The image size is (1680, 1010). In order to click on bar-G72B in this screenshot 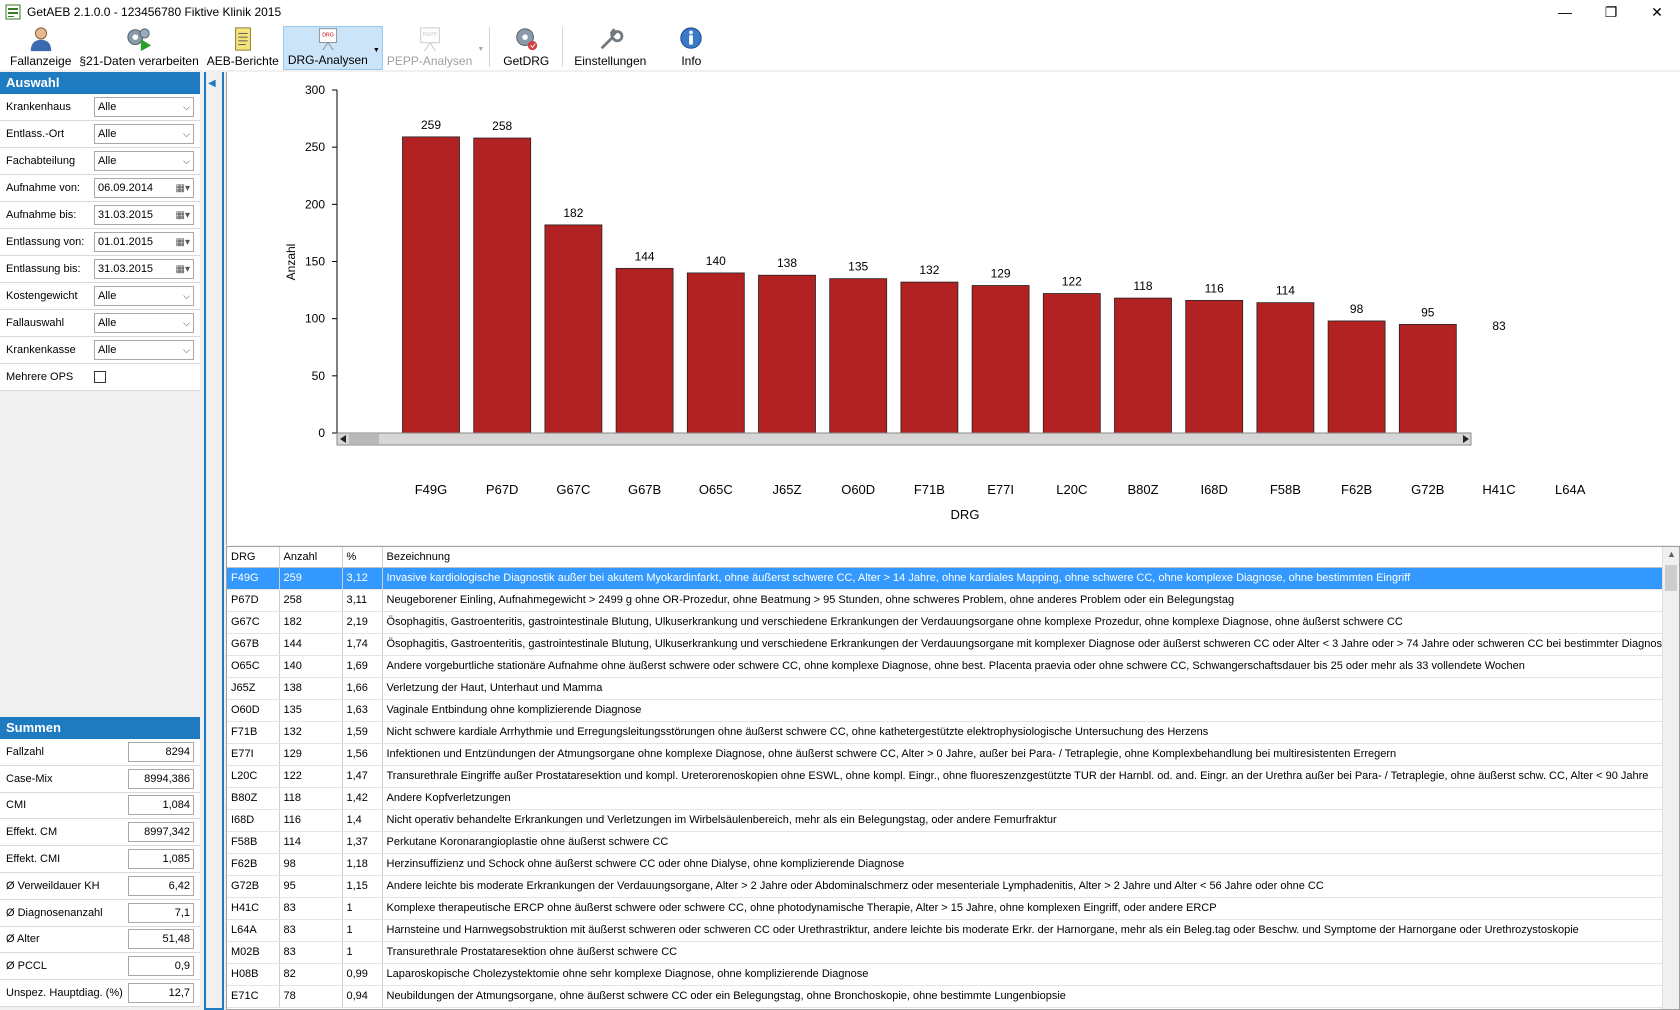, I will do `click(1427, 378)`.